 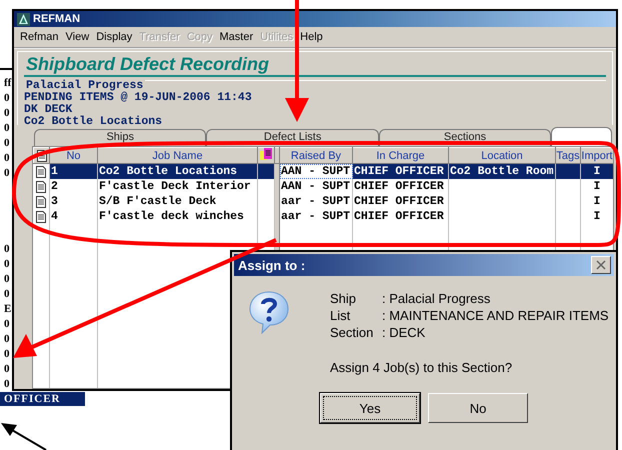 I want to click on column-header: Raised By, so click(x=316, y=156).